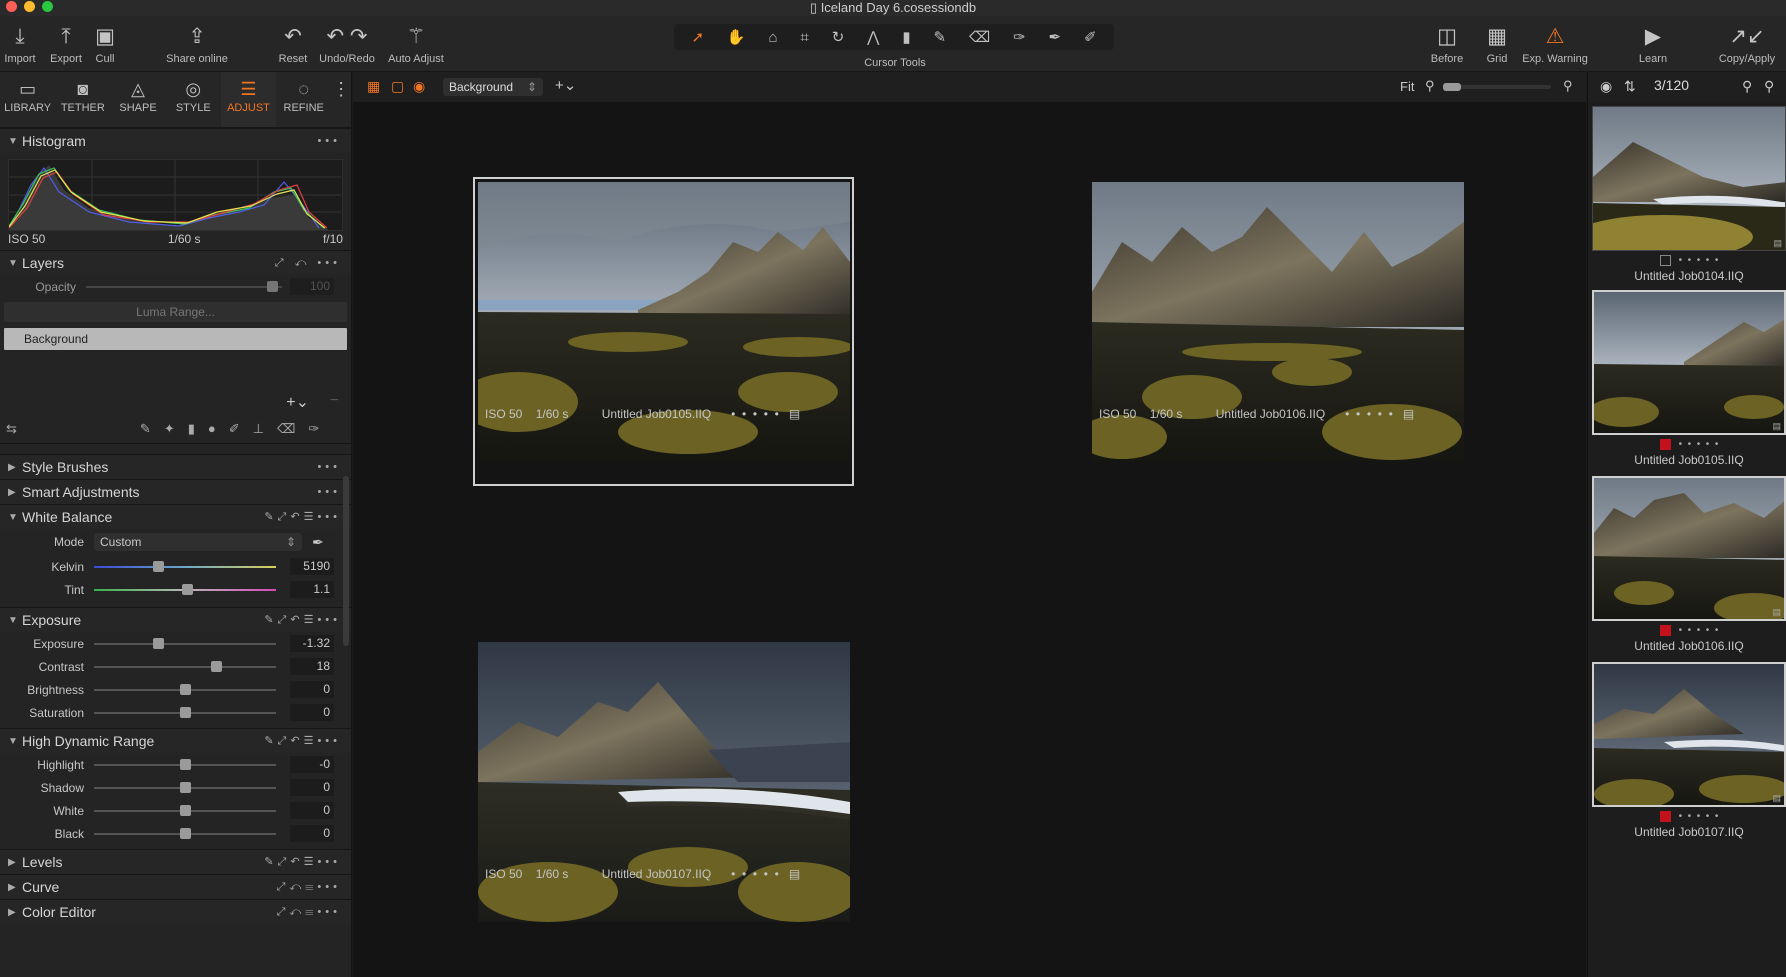 The image size is (1786, 977). What do you see at coordinates (308, 263) in the screenshot?
I see `layers-actions-icon: ⤢ ↶ •••` at bounding box center [308, 263].